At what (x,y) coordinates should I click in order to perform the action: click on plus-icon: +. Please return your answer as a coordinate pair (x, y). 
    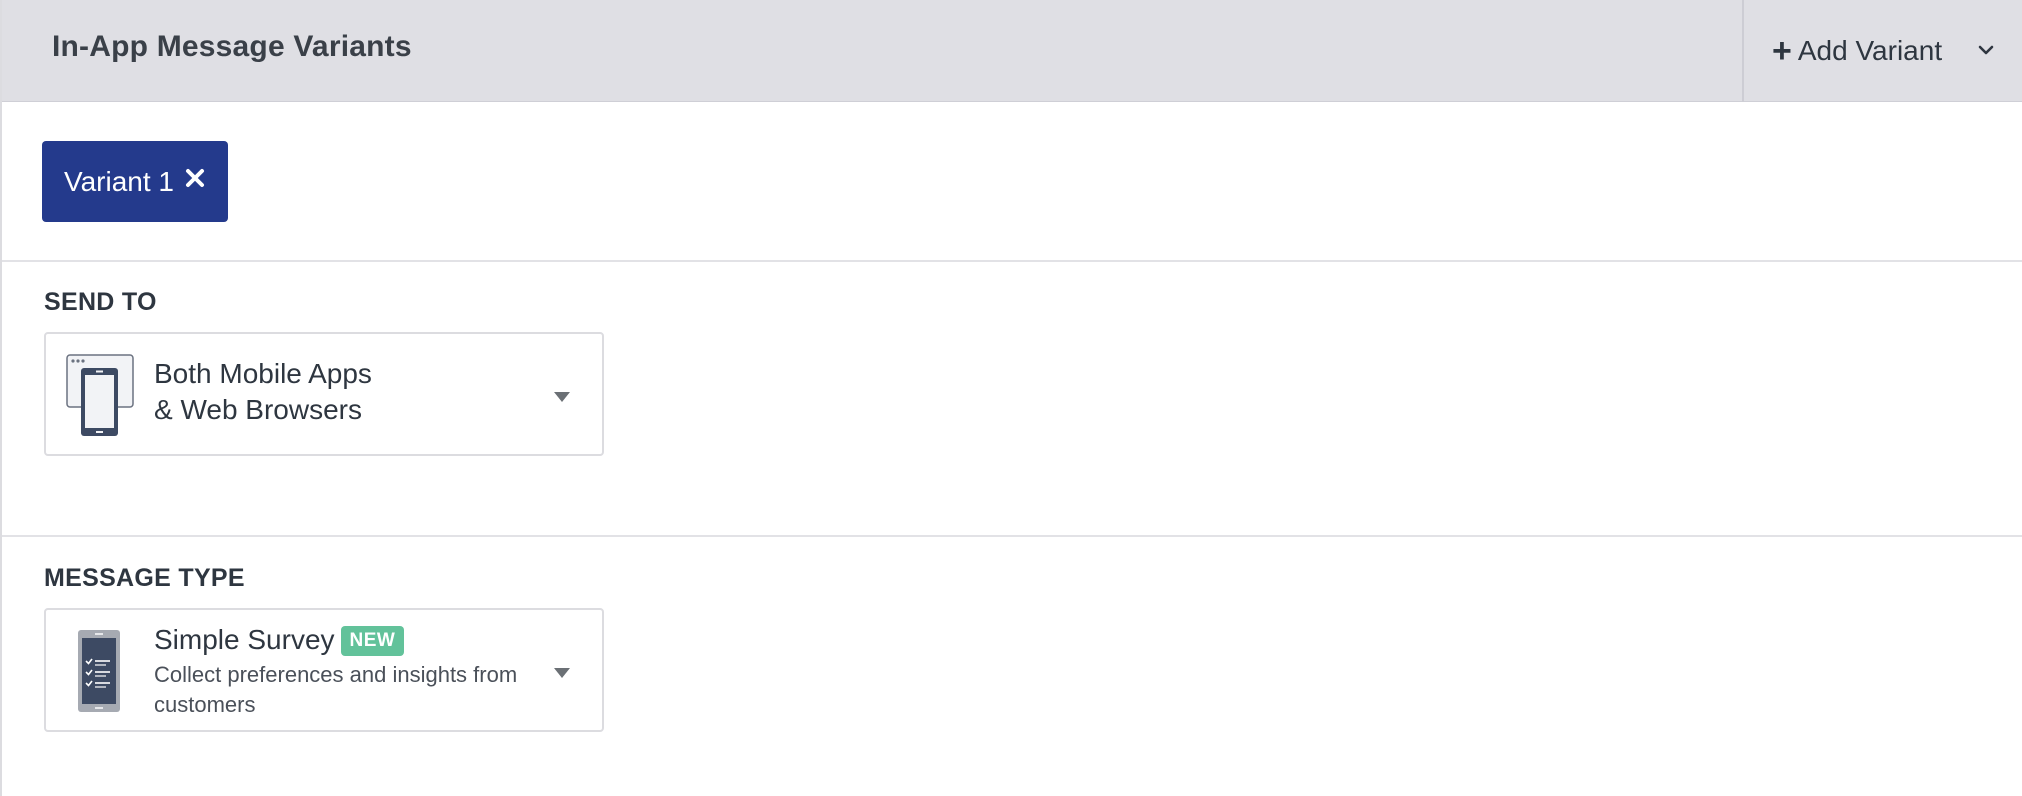
    Looking at the image, I should click on (1782, 51).